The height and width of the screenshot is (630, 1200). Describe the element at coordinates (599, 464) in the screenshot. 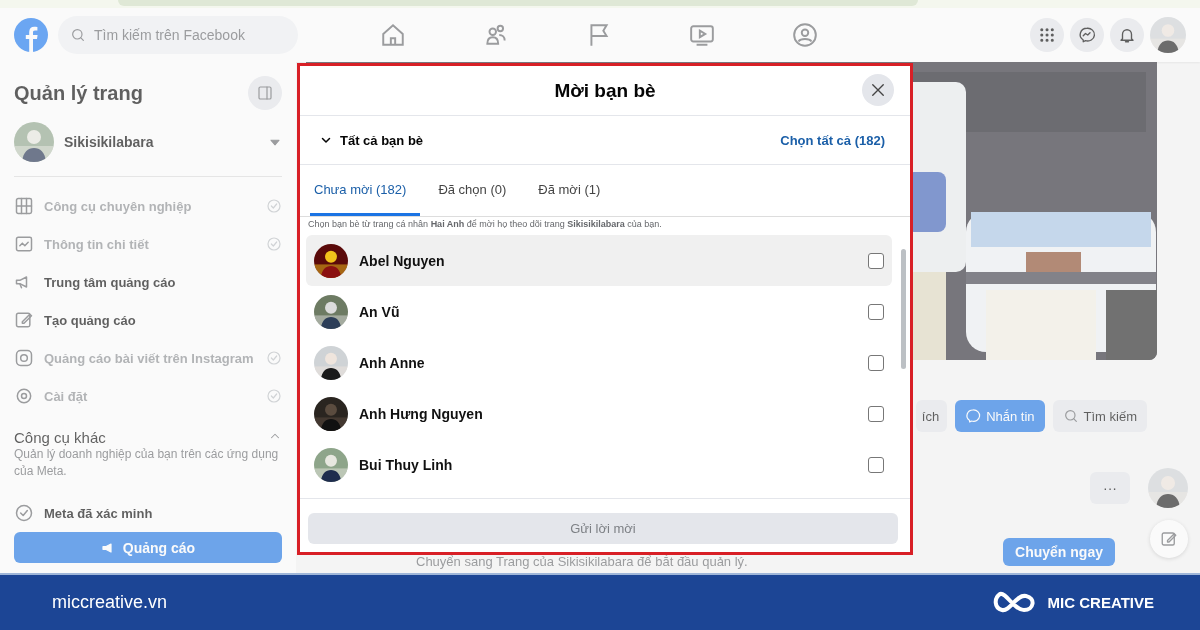

I see `friend-row: Bui Thuy Linh` at that location.